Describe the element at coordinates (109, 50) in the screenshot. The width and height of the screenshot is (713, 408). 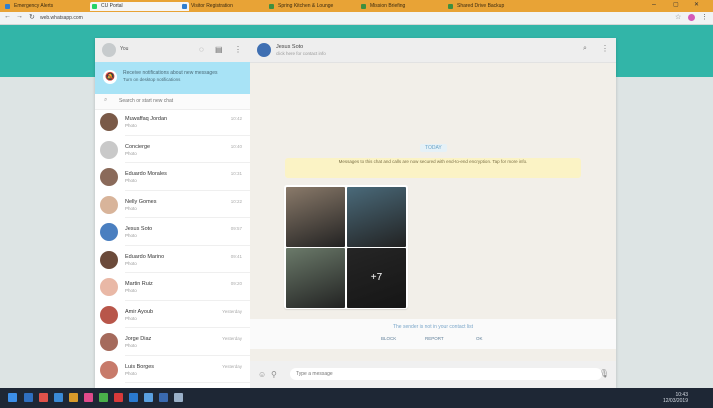
I see `my-avatar` at that location.